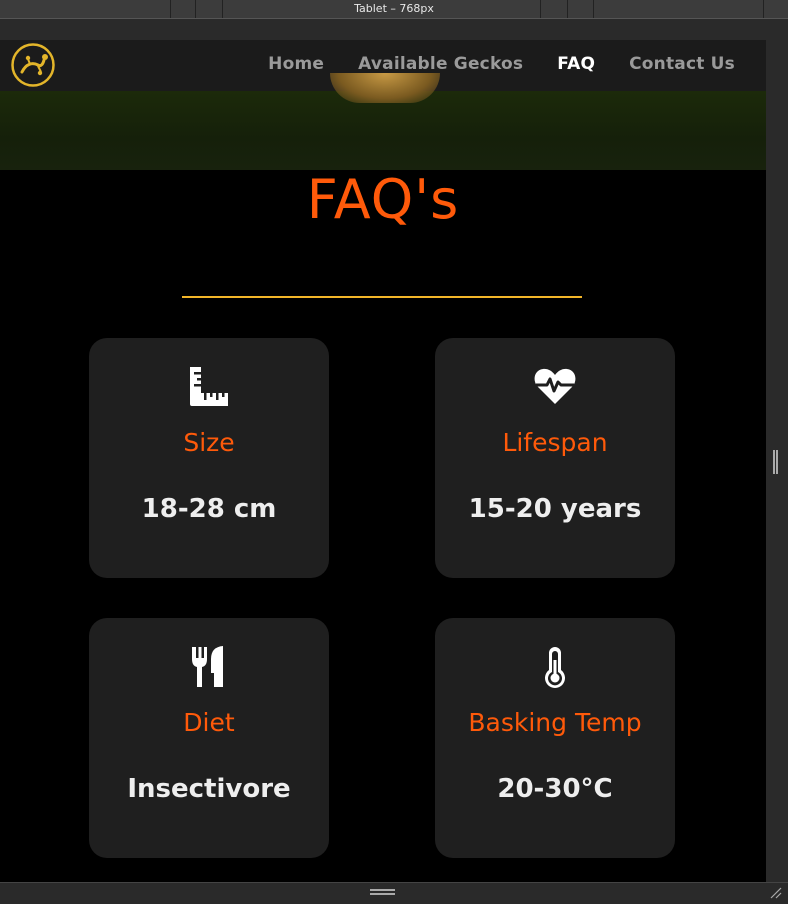 The image size is (788, 904). What do you see at coordinates (207, 666) in the screenshot?
I see `utensils-icon` at bounding box center [207, 666].